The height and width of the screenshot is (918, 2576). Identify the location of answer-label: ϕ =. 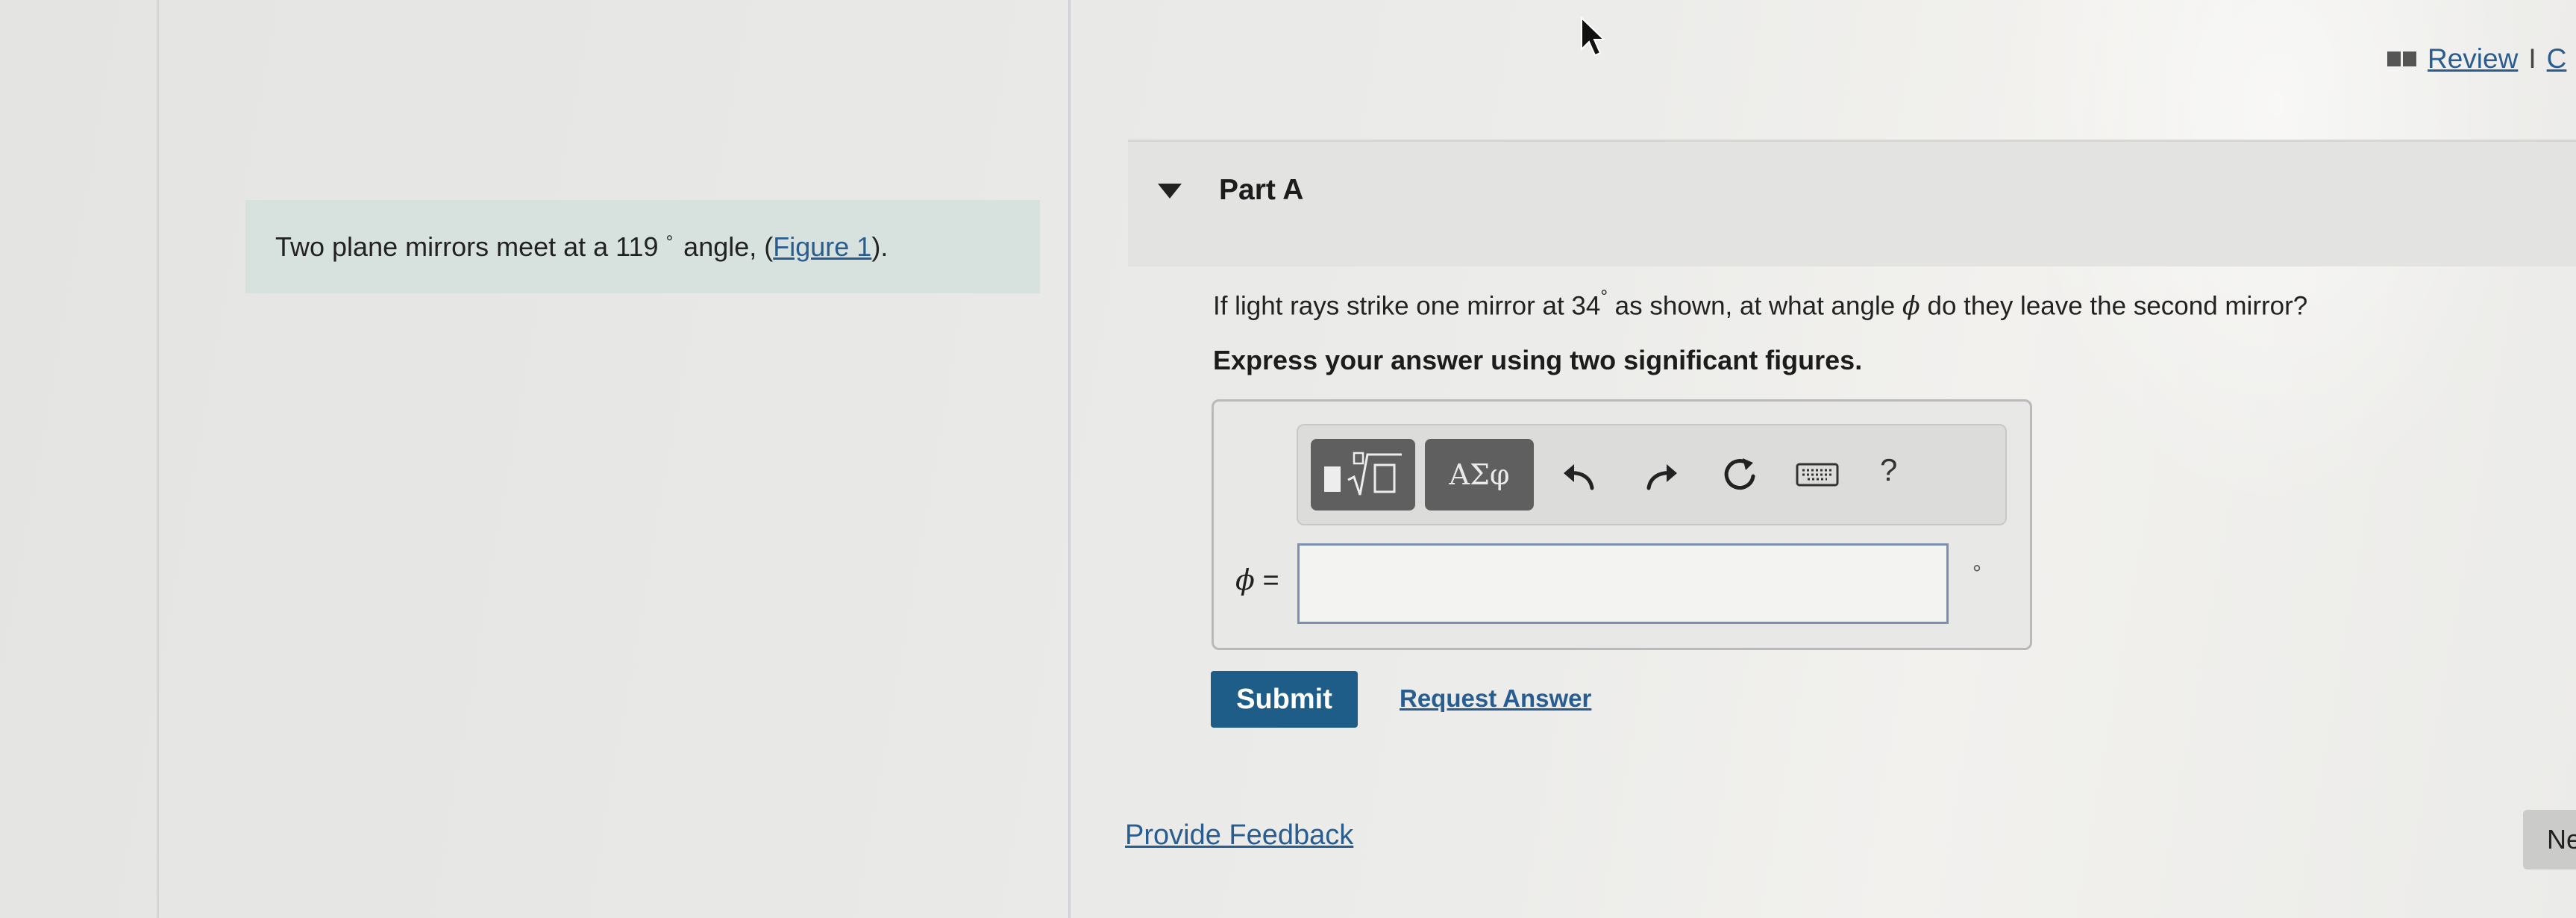
(1257, 580).